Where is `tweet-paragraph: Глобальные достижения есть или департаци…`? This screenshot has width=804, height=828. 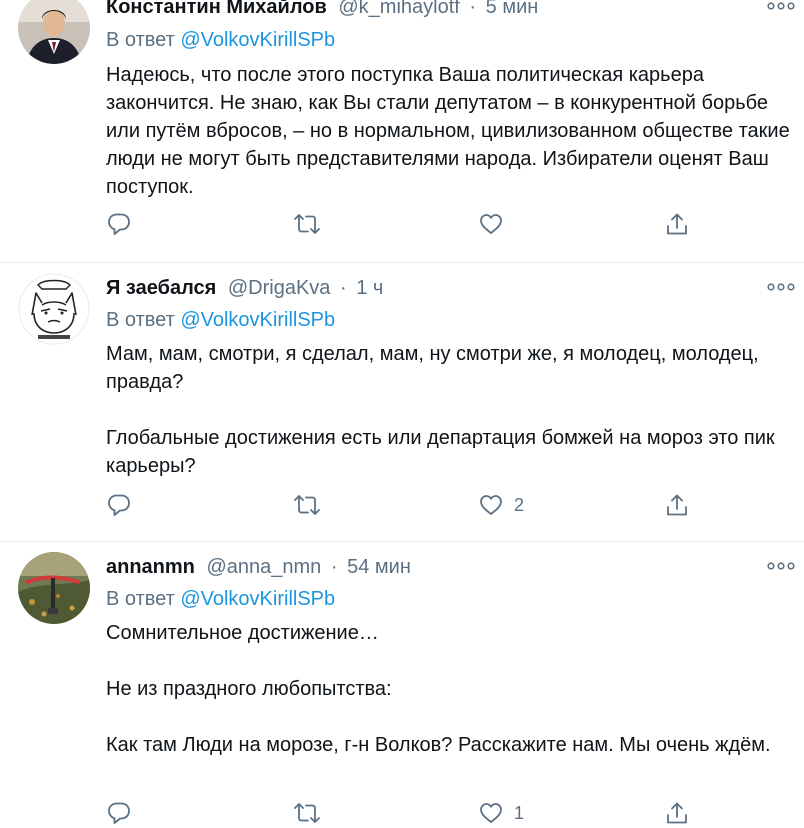
tweet-paragraph: Глобальные достижения есть или департаци… is located at coordinates (440, 452).